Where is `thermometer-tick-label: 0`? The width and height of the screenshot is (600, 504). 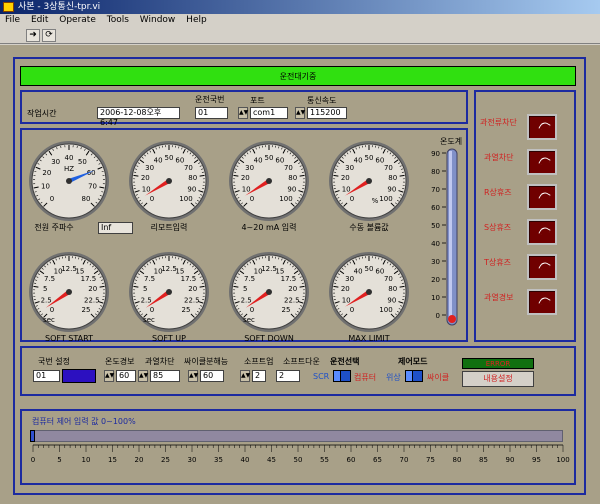
thermometer-tick-label: 0 is located at coordinates (438, 316).